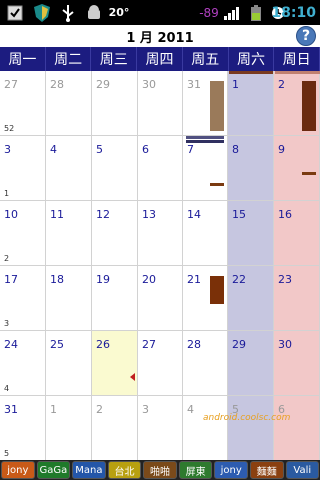 The width and height of the screenshot is (320, 480). I want to click on day-cell: 24 4, so click(23, 363).